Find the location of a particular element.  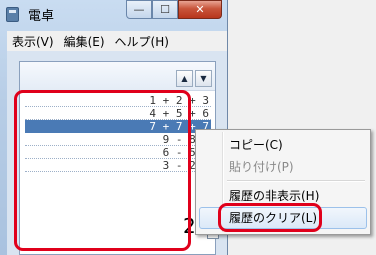

minimize-button: — is located at coordinates (139, 9).